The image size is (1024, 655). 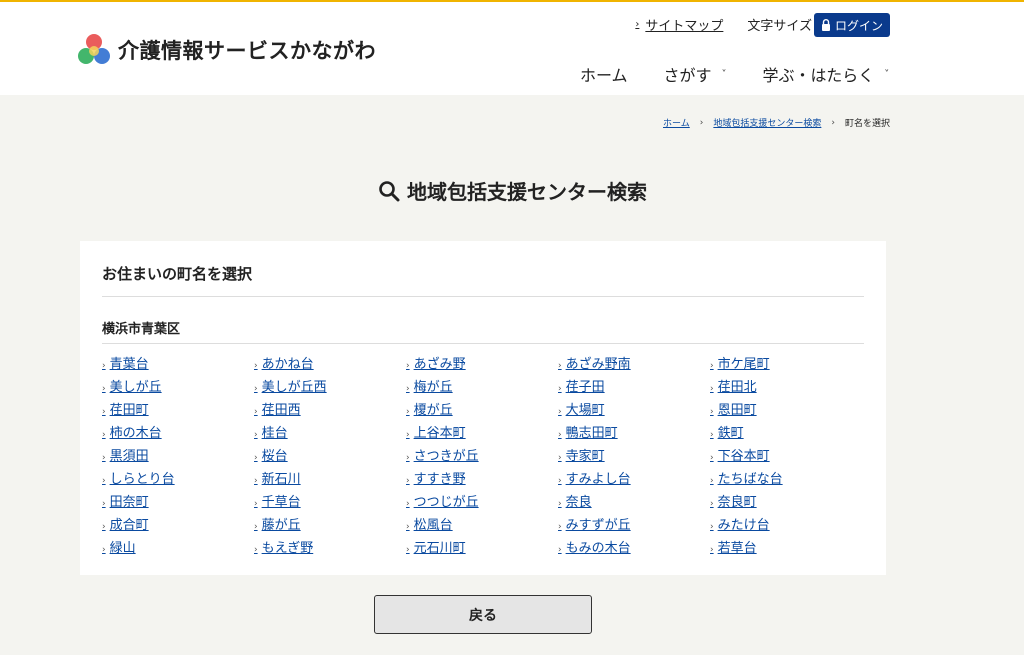 I want to click on town-link: › もえぎ野, so click(x=330, y=546).